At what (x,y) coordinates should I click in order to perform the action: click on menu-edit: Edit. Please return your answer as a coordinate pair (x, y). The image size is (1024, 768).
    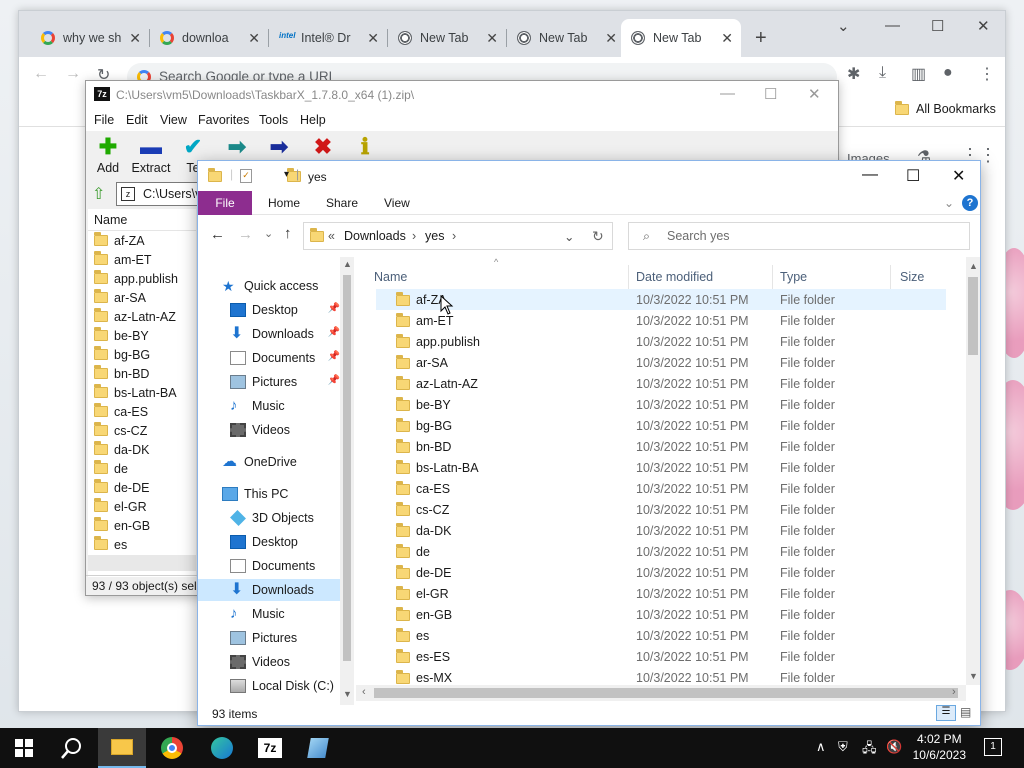
    Looking at the image, I should click on (137, 120).